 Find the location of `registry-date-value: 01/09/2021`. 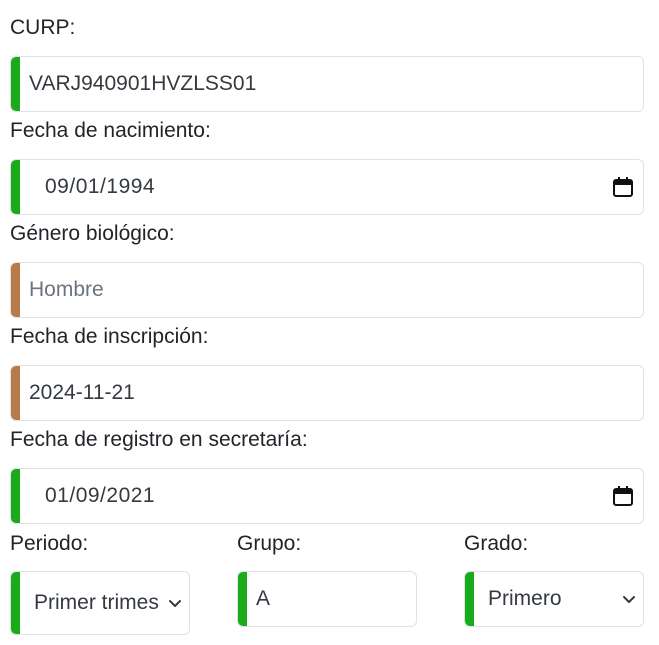

registry-date-value: 01/09/2021 is located at coordinates (100, 495).